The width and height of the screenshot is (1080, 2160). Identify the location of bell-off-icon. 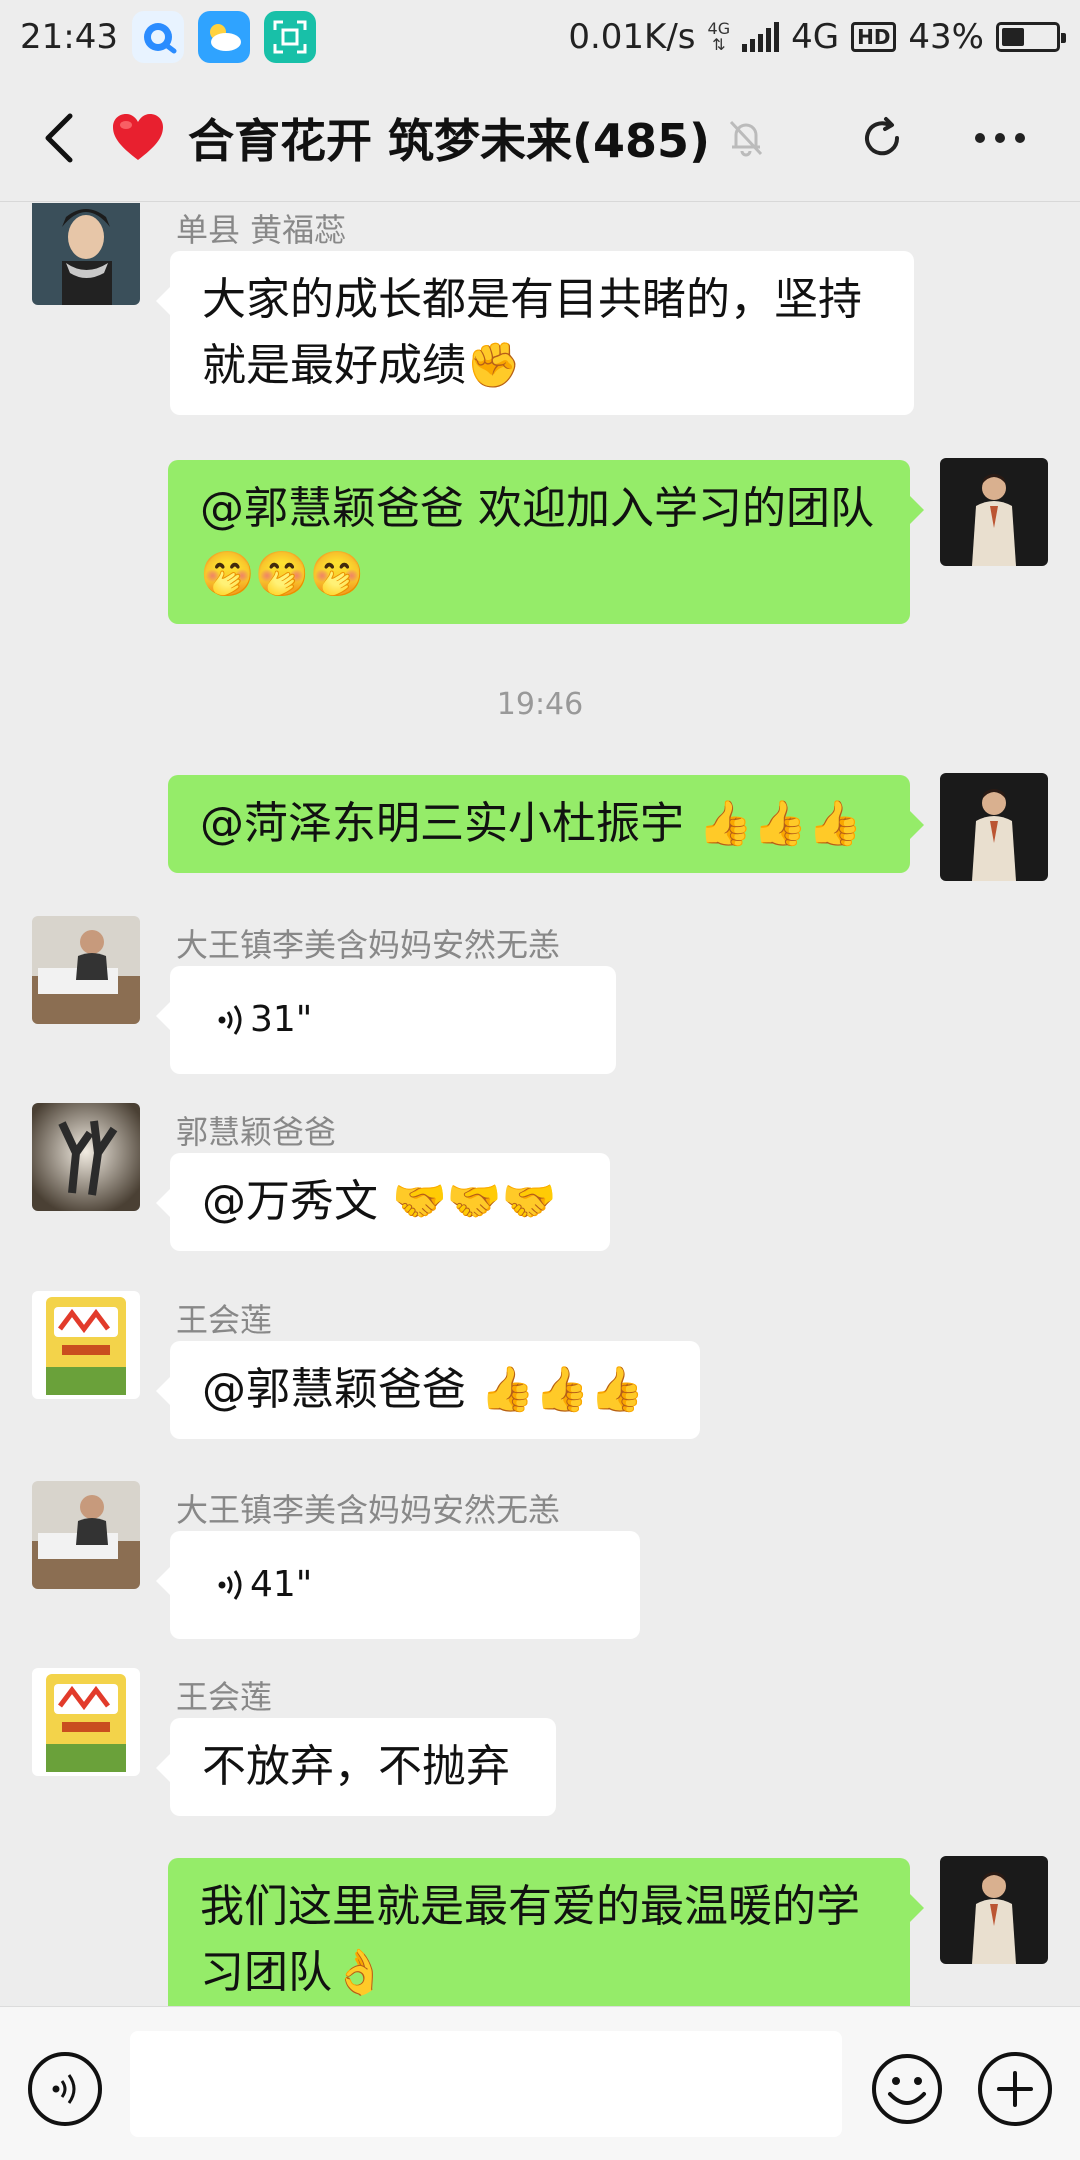
(746, 138).